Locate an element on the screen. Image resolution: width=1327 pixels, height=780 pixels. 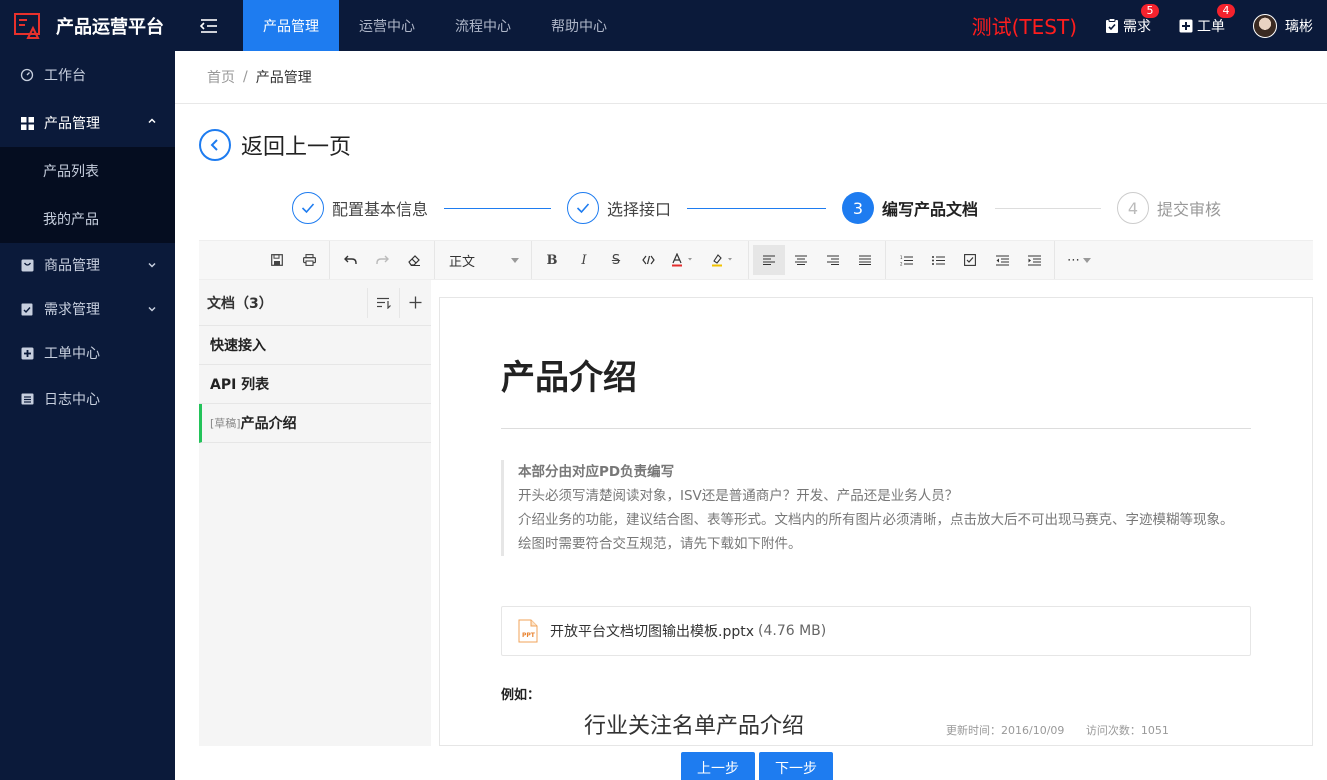
tickets-button: 工单 4 is located at coordinates (1207, 19).